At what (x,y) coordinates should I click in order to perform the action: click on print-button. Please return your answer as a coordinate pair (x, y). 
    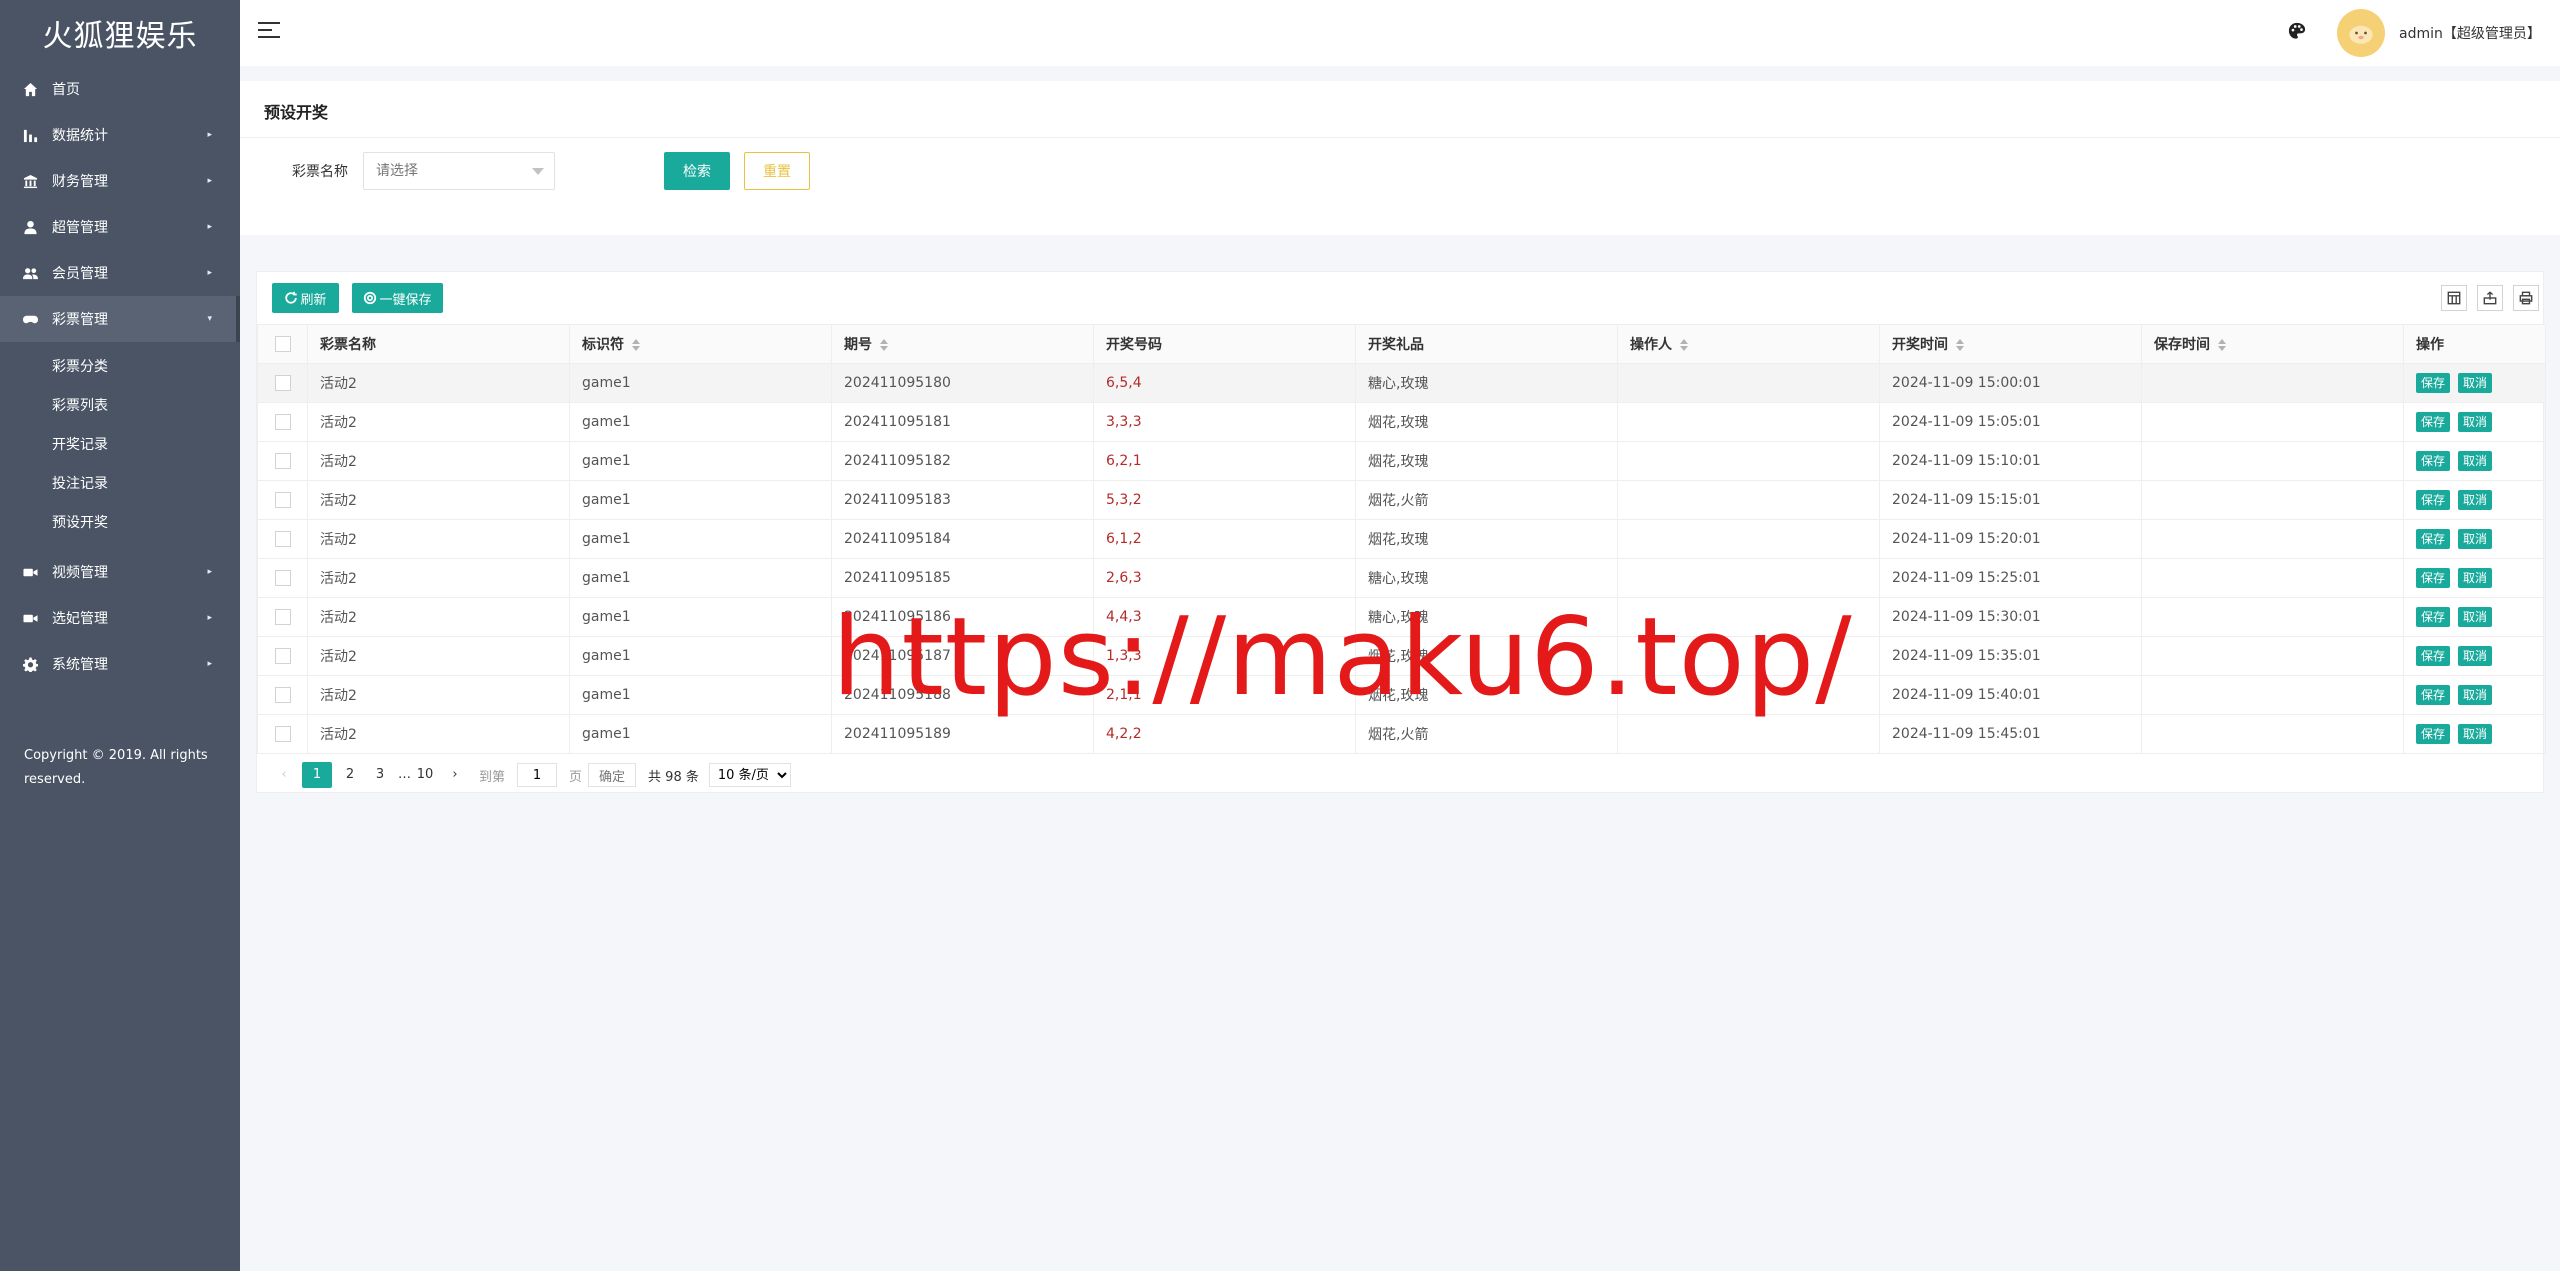
    Looking at the image, I should click on (2526, 298).